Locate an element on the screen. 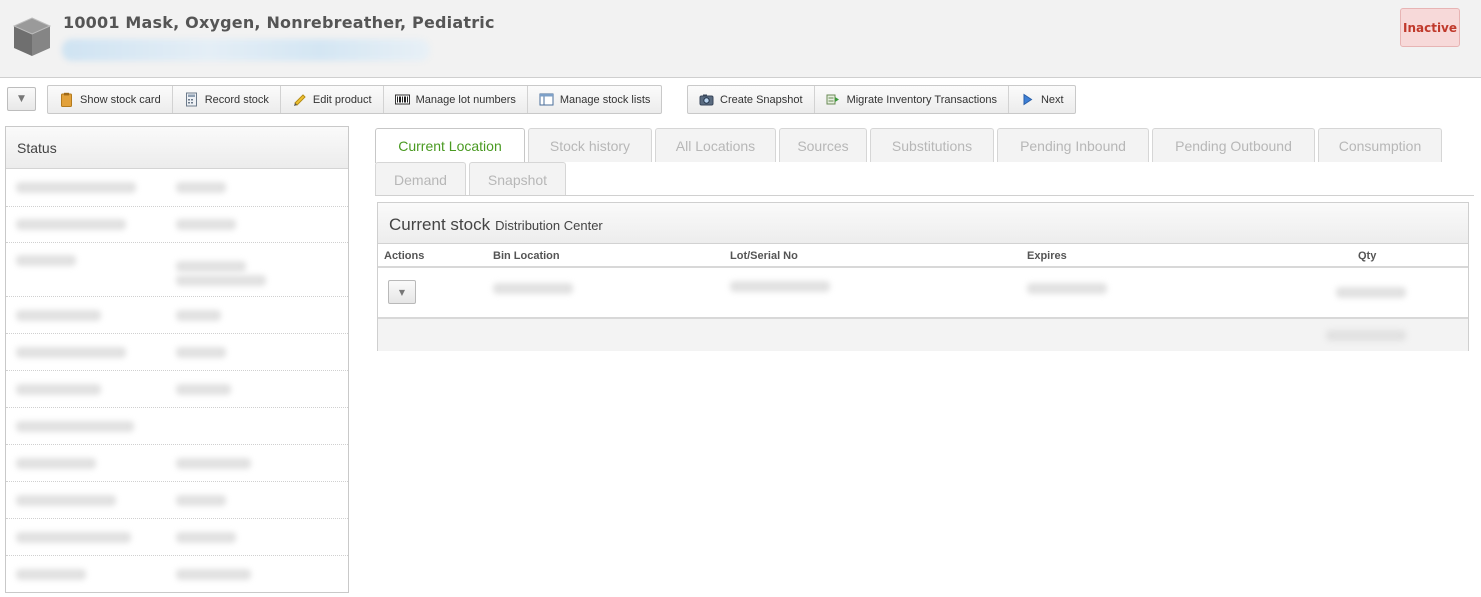 This screenshot has height=597, width=1481. tab-pending-inbound: Pending Inbound is located at coordinates (1073, 145).